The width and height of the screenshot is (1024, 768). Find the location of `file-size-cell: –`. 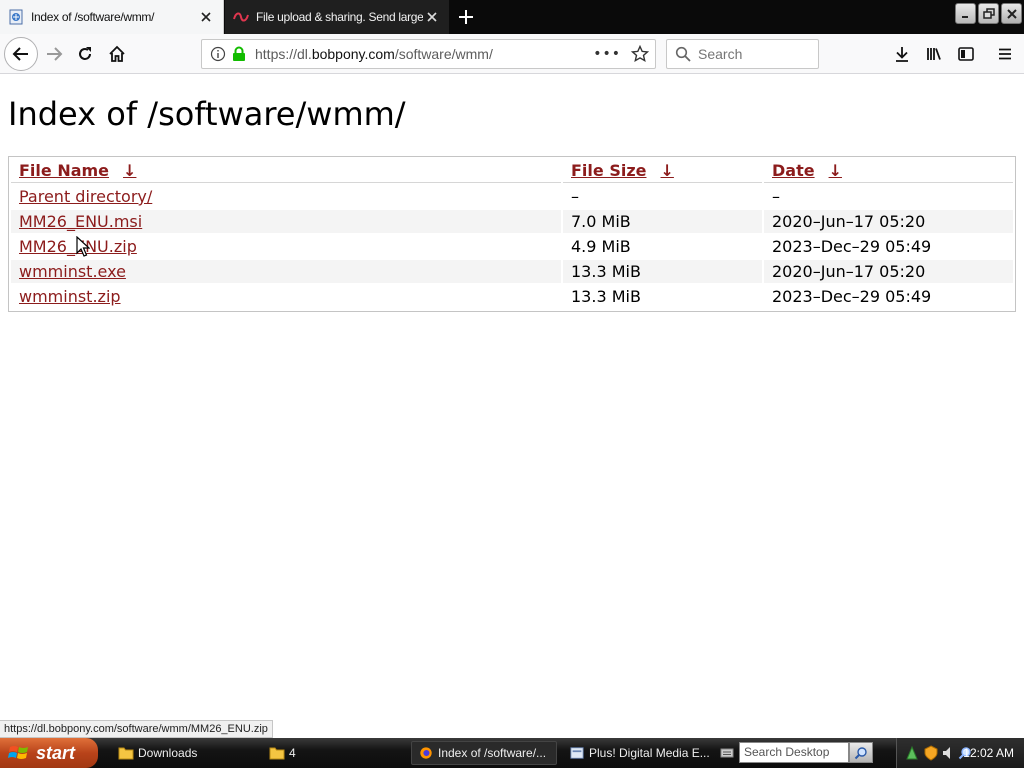

file-size-cell: – is located at coordinates (575, 196).